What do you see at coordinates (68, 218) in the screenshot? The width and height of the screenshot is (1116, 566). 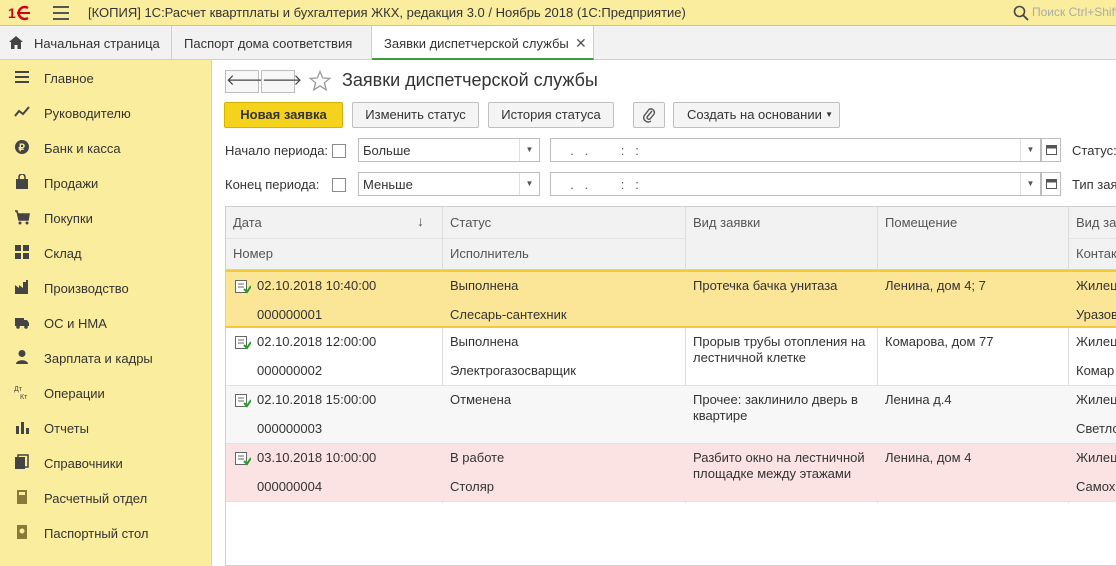 I see `sidebar-item-label: Покупки` at bounding box center [68, 218].